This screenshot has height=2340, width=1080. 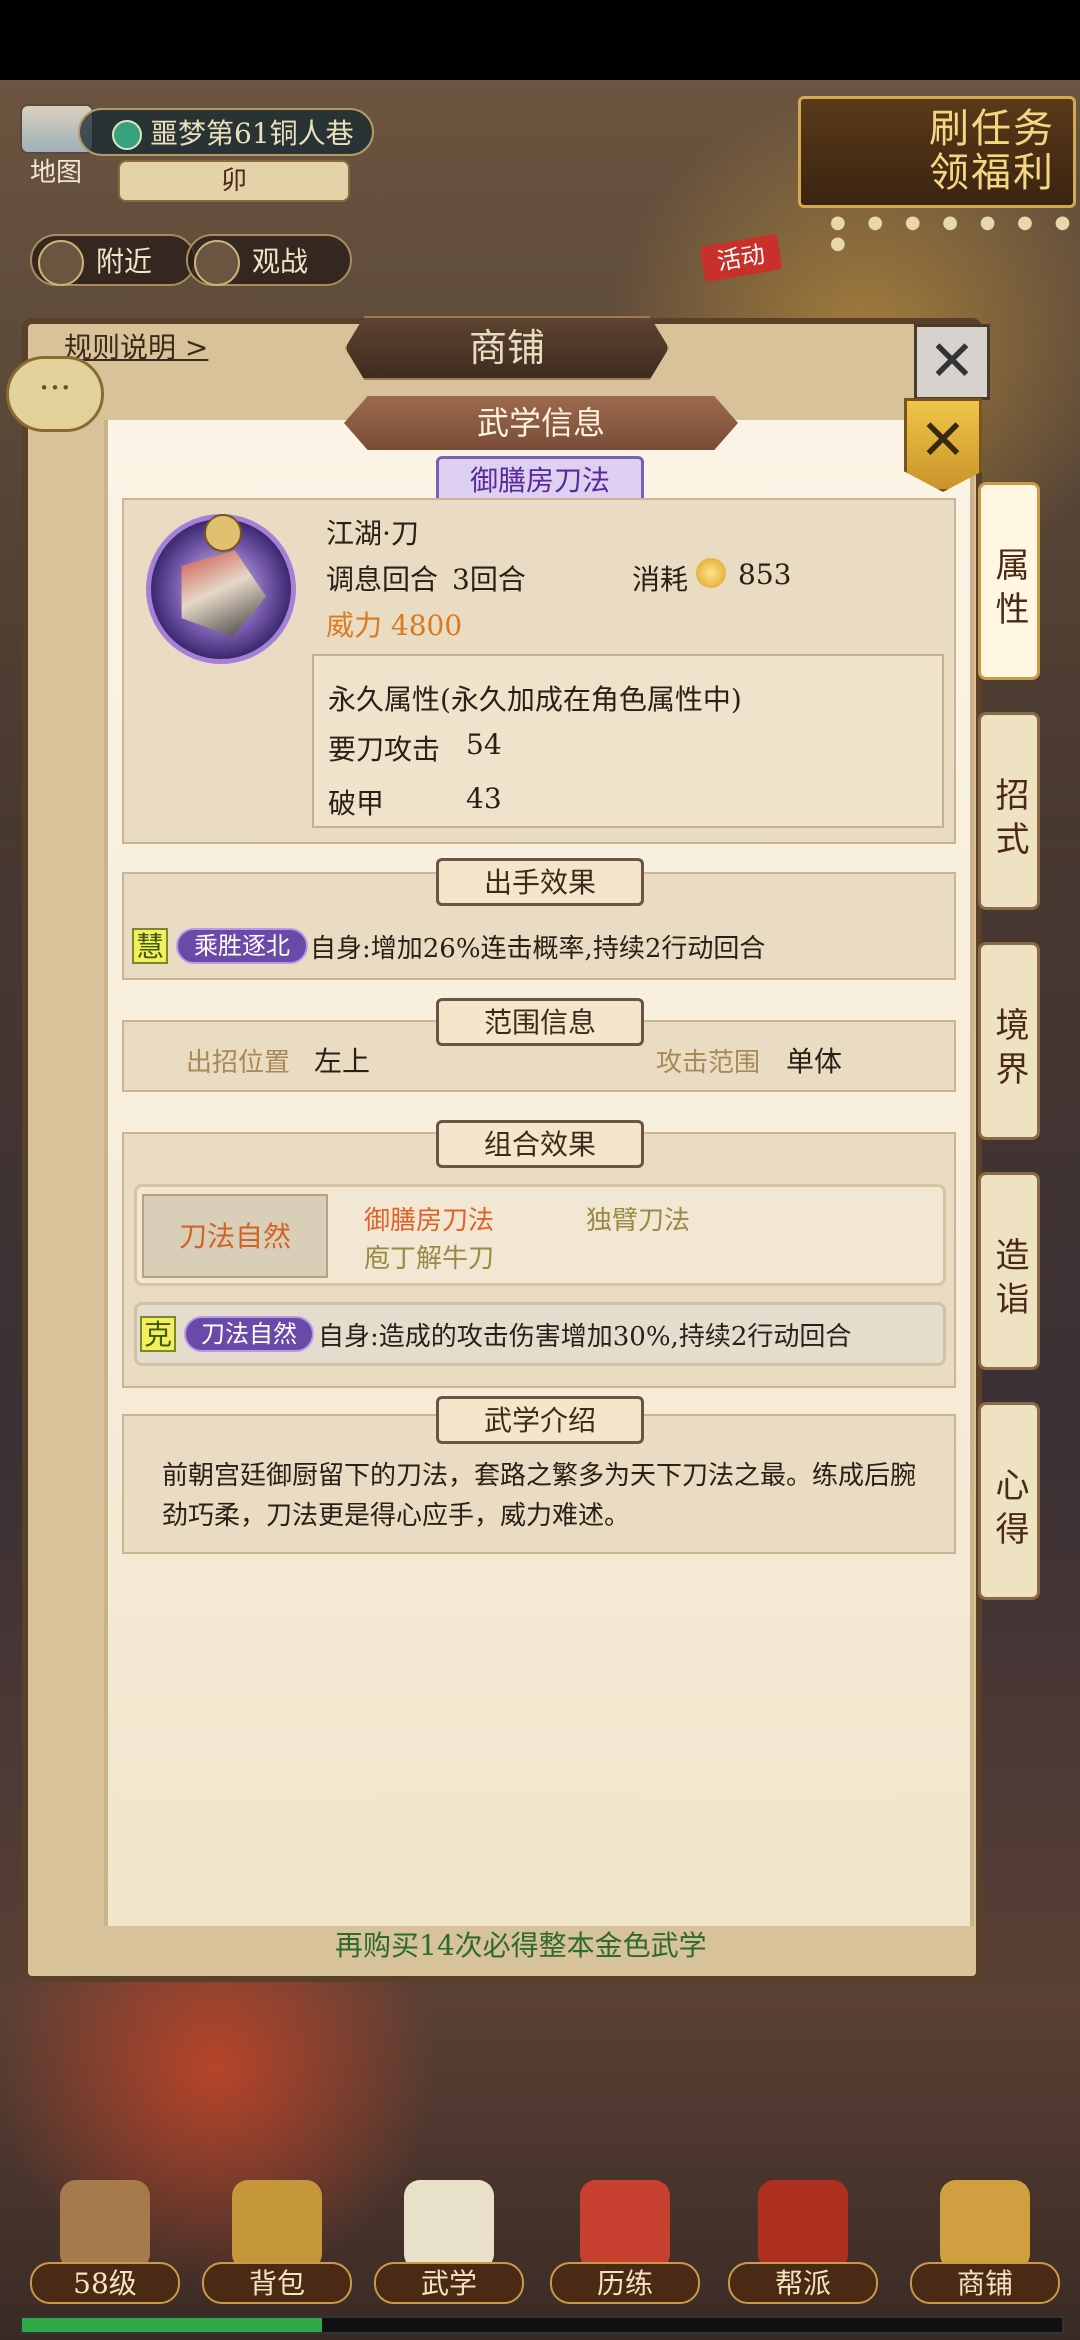 I want to click on location-icon, so click(x=127, y=135).